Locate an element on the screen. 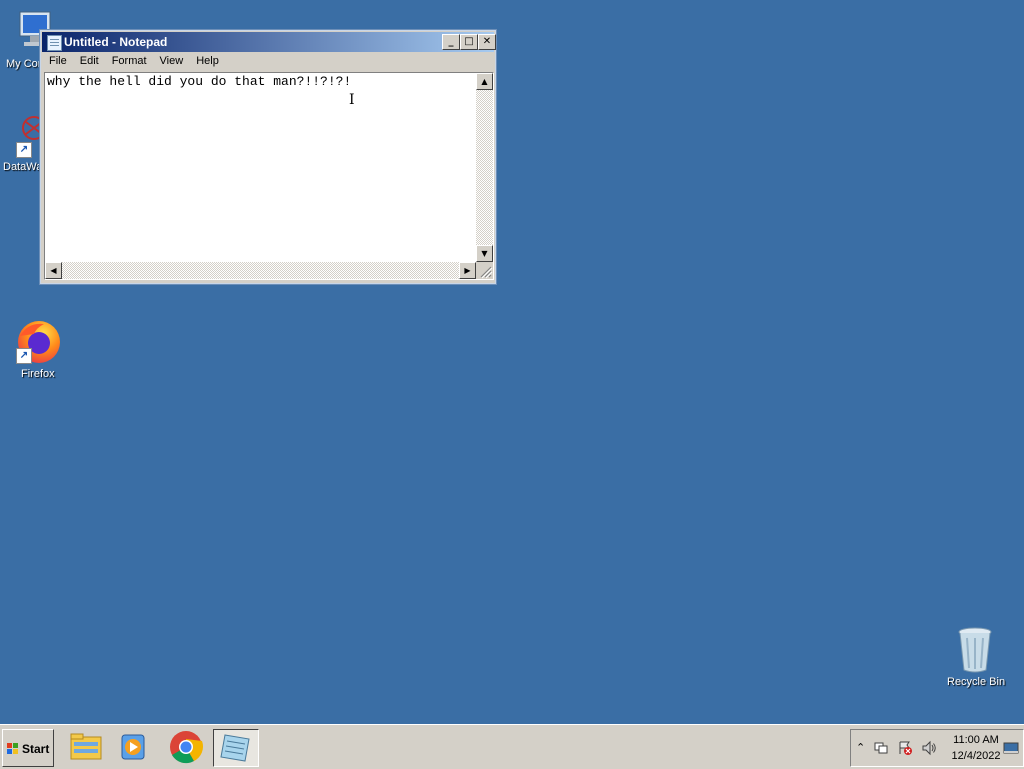 This screenshot has height=769, width=1024. maximize-button: □ is located at coordinates (469, 42).